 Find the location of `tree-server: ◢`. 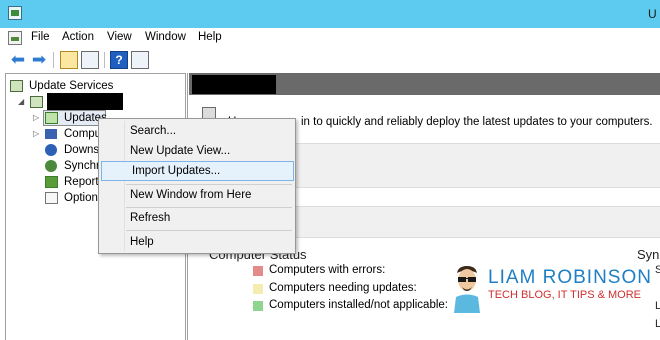

tree-server: ◢ is located at coordinates (73, 101).